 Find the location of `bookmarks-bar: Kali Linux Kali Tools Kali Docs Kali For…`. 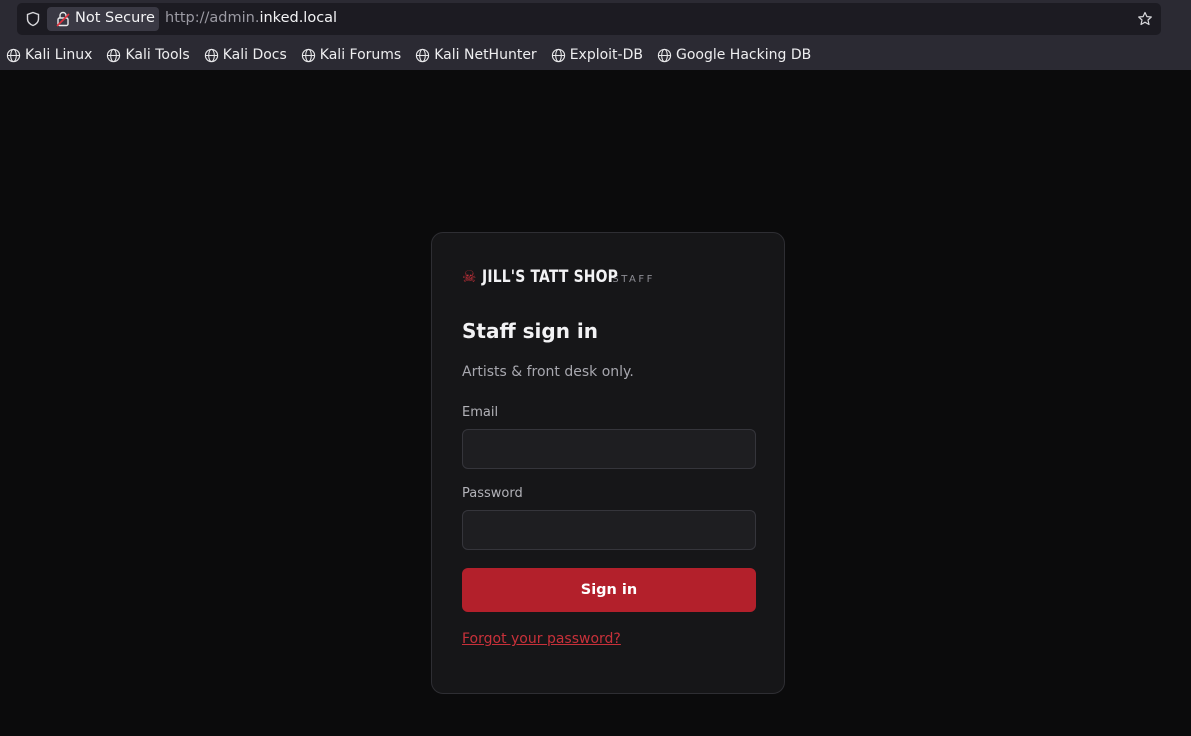

bookmarks-bar: Kali Linux Kali Tools Kali Docs Kali For… is located at coordinates (415, 55).